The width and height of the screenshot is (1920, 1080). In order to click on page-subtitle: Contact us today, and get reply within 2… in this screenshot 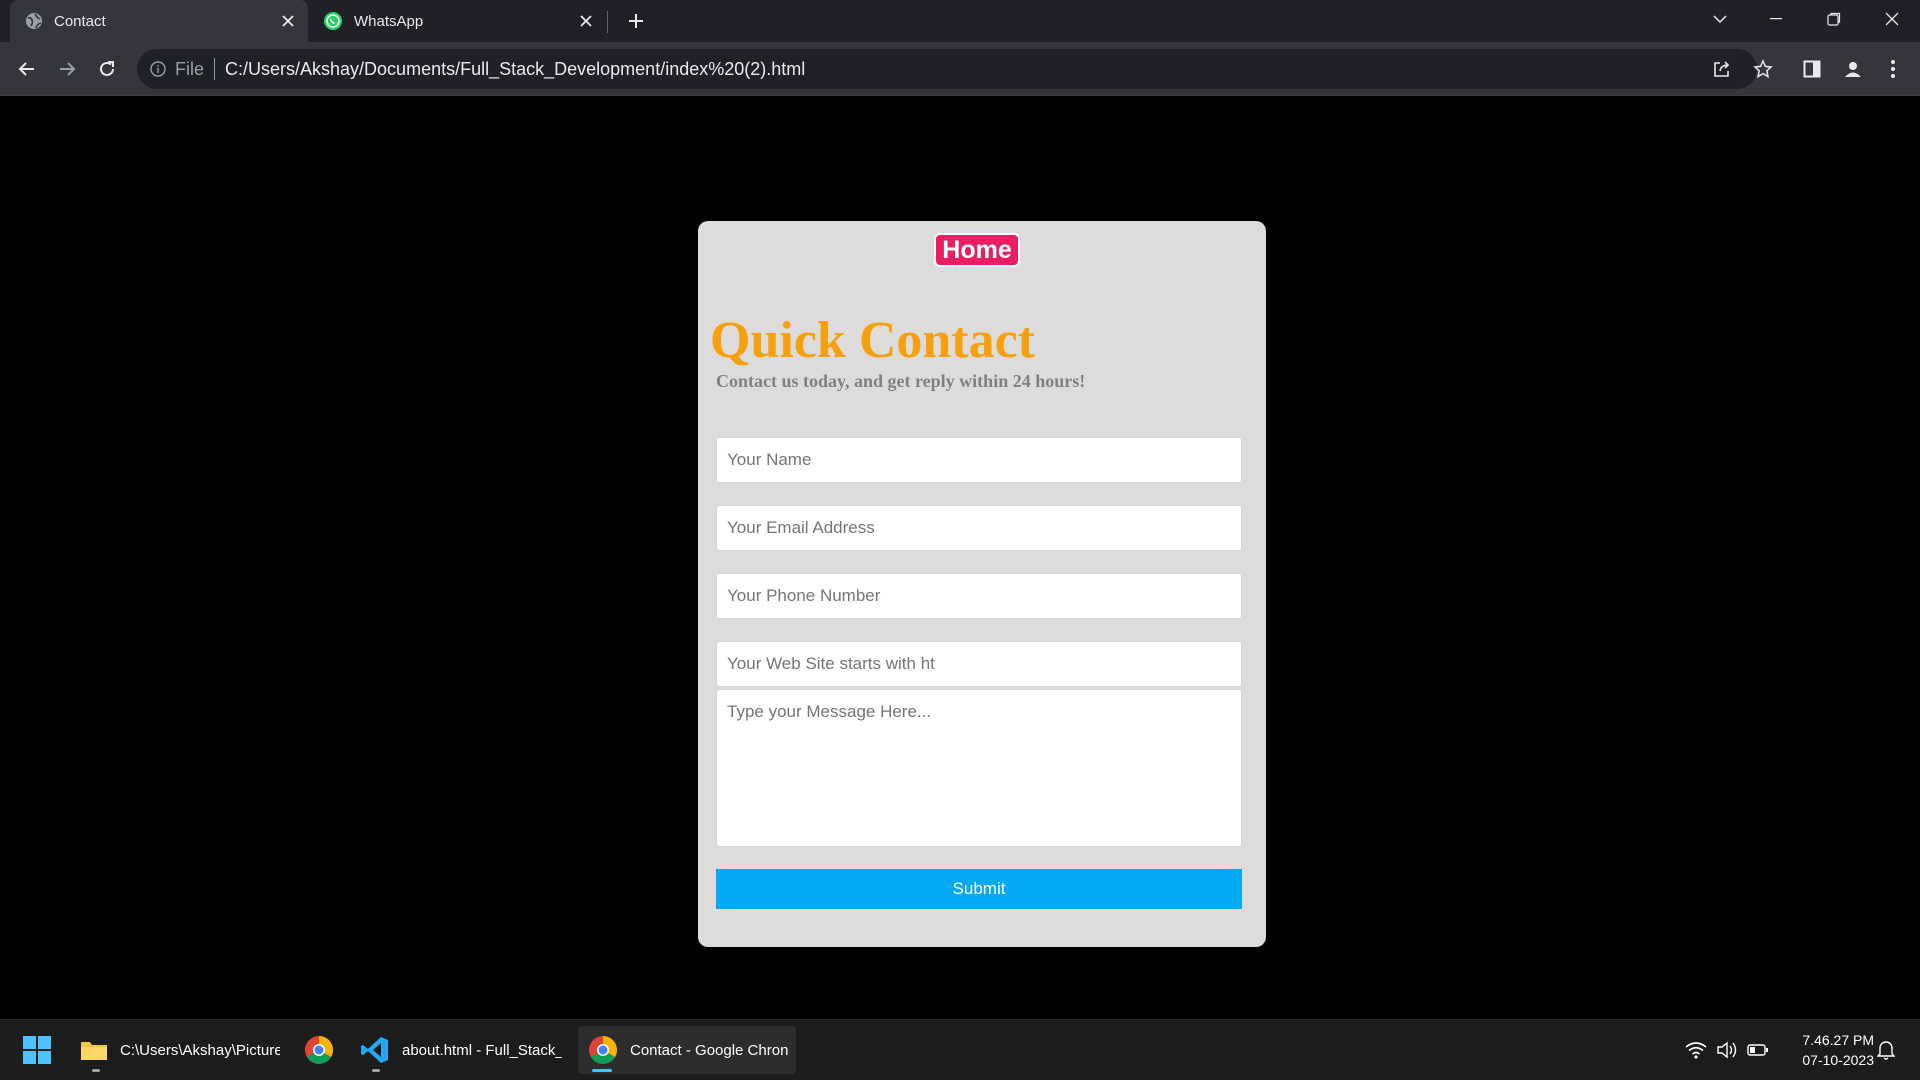, I will do `click(901, 381)`.